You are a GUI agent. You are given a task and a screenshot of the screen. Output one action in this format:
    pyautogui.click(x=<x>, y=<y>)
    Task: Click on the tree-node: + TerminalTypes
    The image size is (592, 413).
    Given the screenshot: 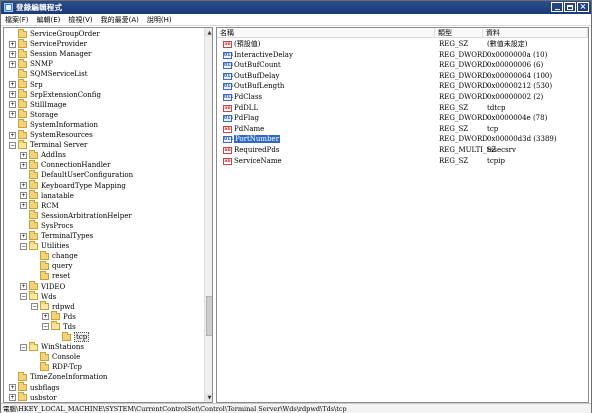 What is the action you would take?
    pyautogui.click(x=56, y=235)
    